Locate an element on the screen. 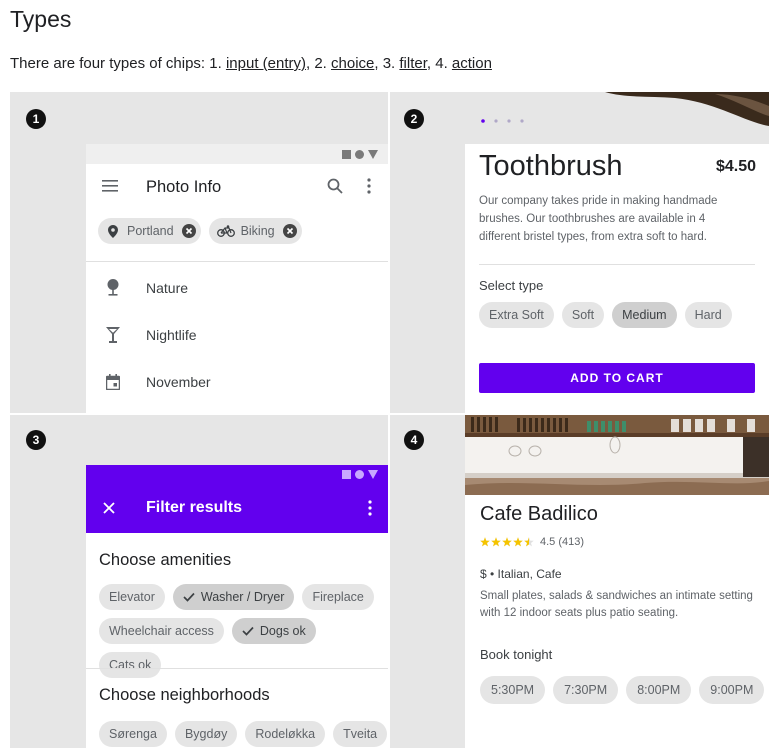 This screenshot has width=779, height=748. filter-chip-fireplace: Fireplace is located at coordinates (338, 597).